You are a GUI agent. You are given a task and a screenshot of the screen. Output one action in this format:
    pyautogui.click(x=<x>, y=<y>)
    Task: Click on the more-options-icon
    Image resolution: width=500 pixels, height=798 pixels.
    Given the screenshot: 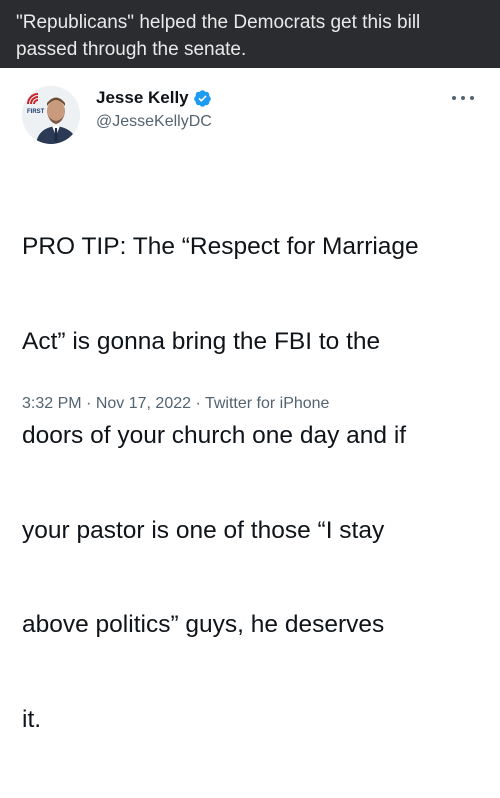 What is the action you would take?
    pyautogui.click(x=463, y=98)
    